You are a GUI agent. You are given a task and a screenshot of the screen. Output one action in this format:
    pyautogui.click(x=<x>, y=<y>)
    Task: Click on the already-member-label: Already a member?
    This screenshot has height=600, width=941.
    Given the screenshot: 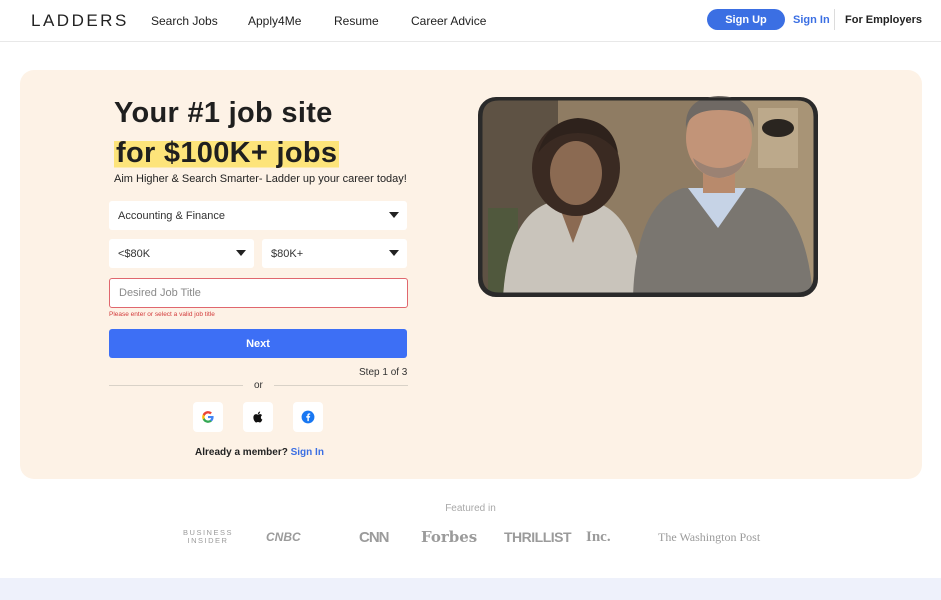 What is the action you would take?
    pyautogui.click(x=241, y=452)
    